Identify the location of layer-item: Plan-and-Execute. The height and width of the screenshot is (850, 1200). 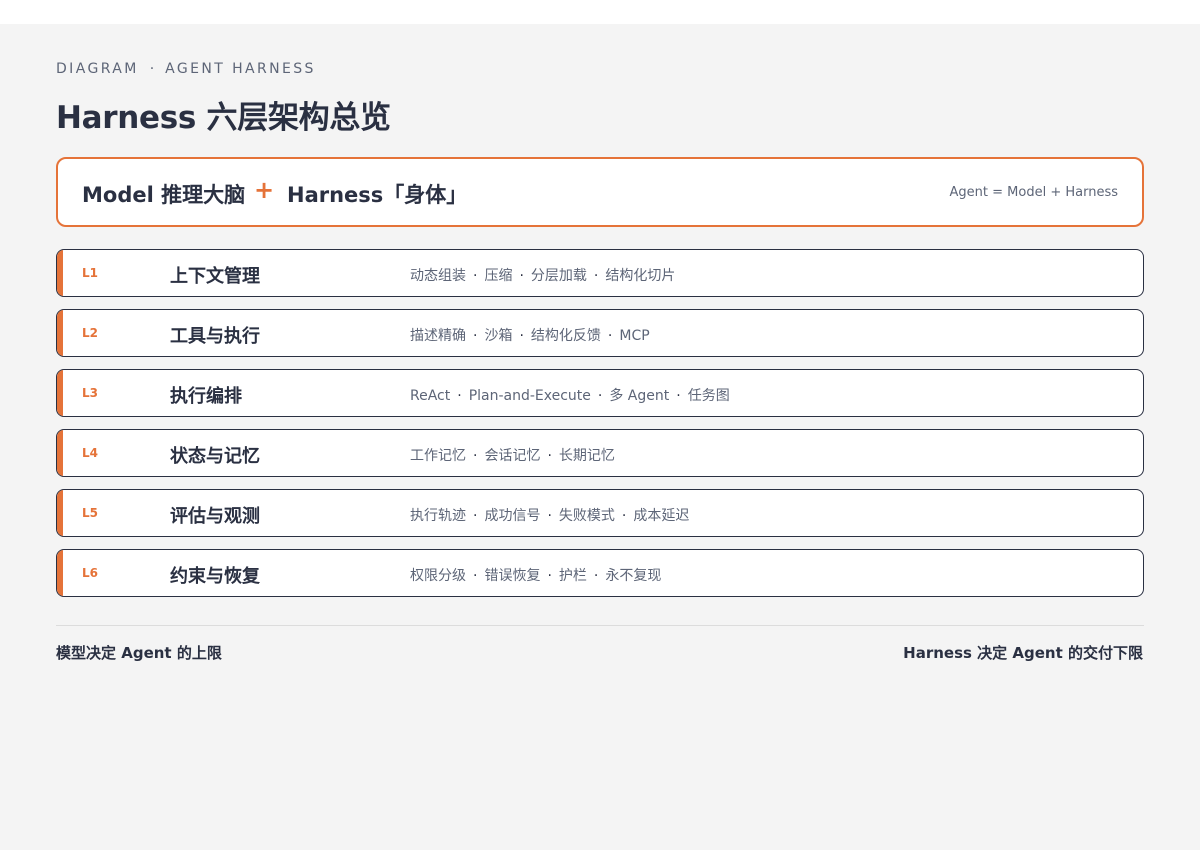
(529, 396).